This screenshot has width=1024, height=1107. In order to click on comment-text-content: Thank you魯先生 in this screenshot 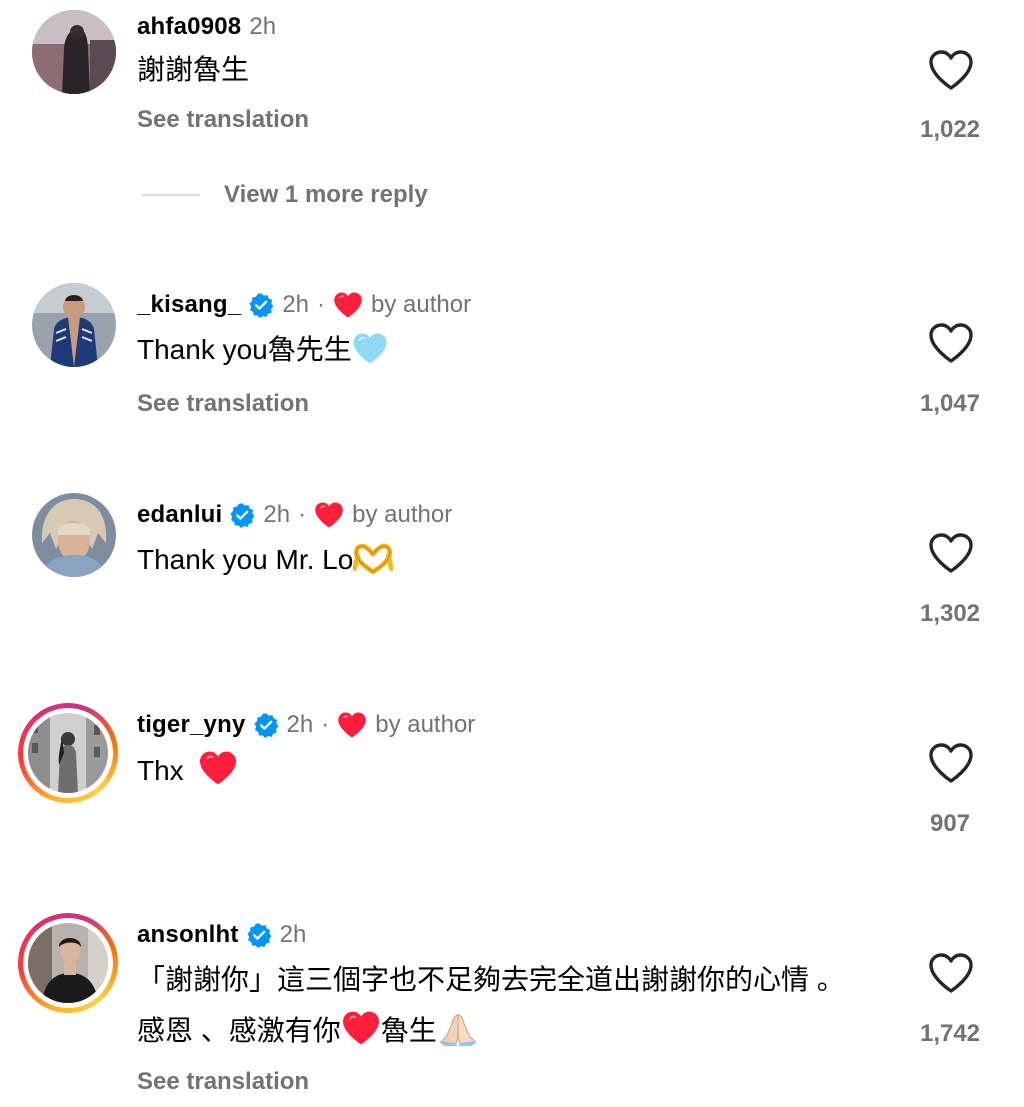, I will do `click(244, 349)`.